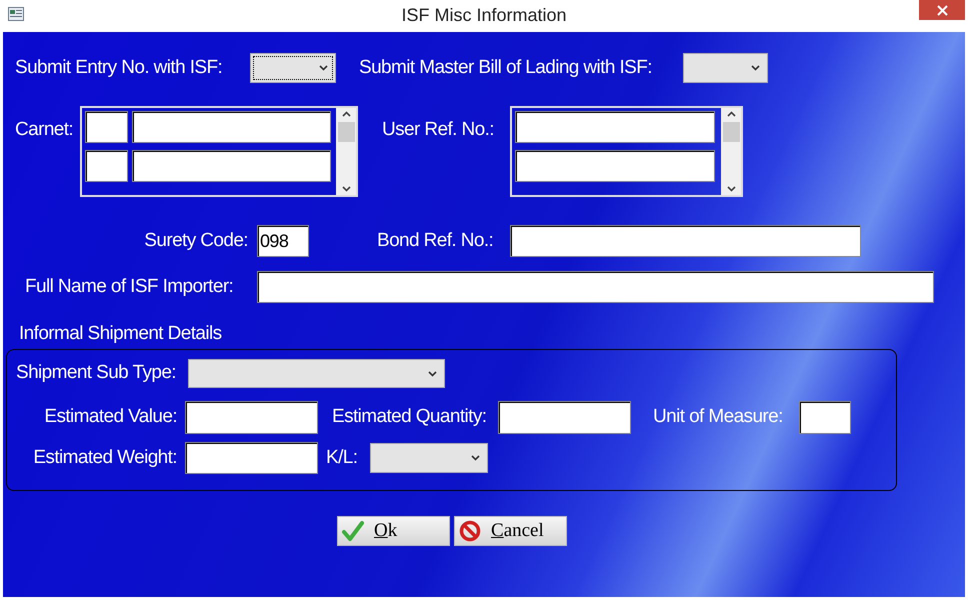  I want to click on app-icon, so click(16, 14).